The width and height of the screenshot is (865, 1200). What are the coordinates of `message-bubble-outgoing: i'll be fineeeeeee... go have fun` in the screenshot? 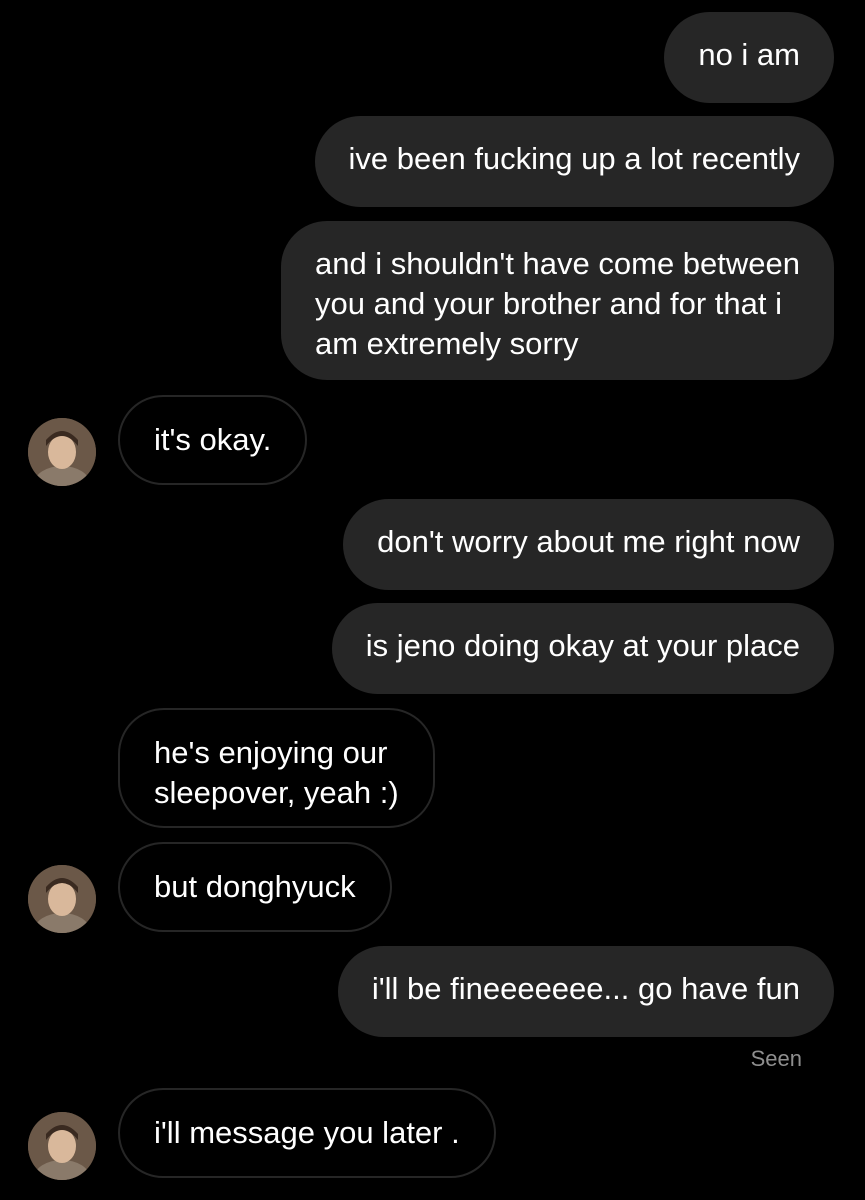 It's located at (585, 991).